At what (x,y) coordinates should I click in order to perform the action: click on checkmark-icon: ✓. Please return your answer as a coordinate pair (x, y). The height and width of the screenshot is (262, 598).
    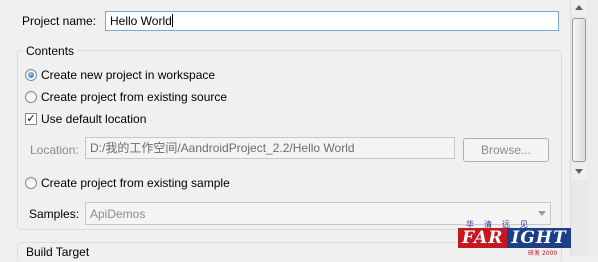
    Looking at the image, I should click on (31, 119).